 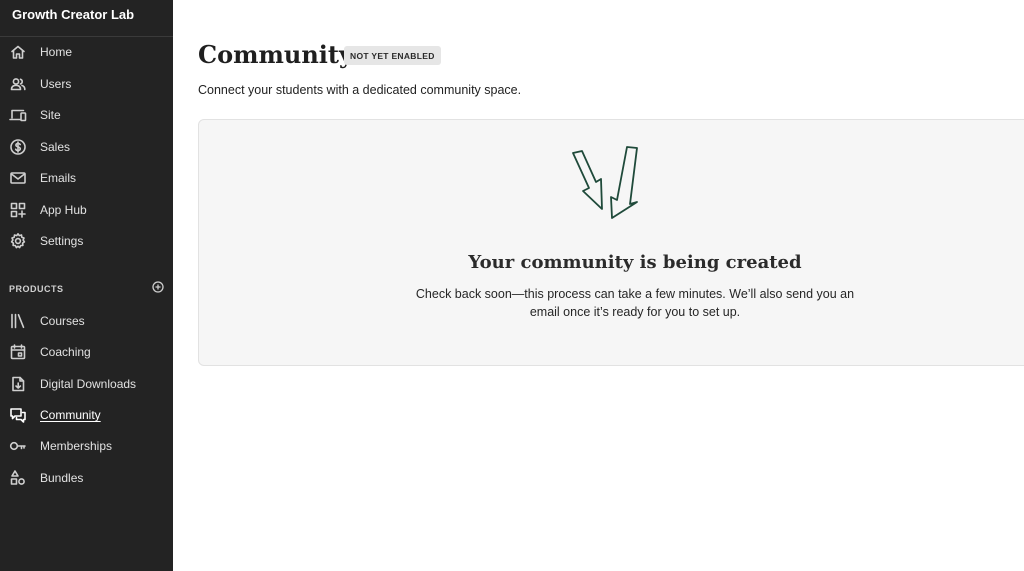 I want to click on sidebar-item-label: Users, so click(x=56, y=84).